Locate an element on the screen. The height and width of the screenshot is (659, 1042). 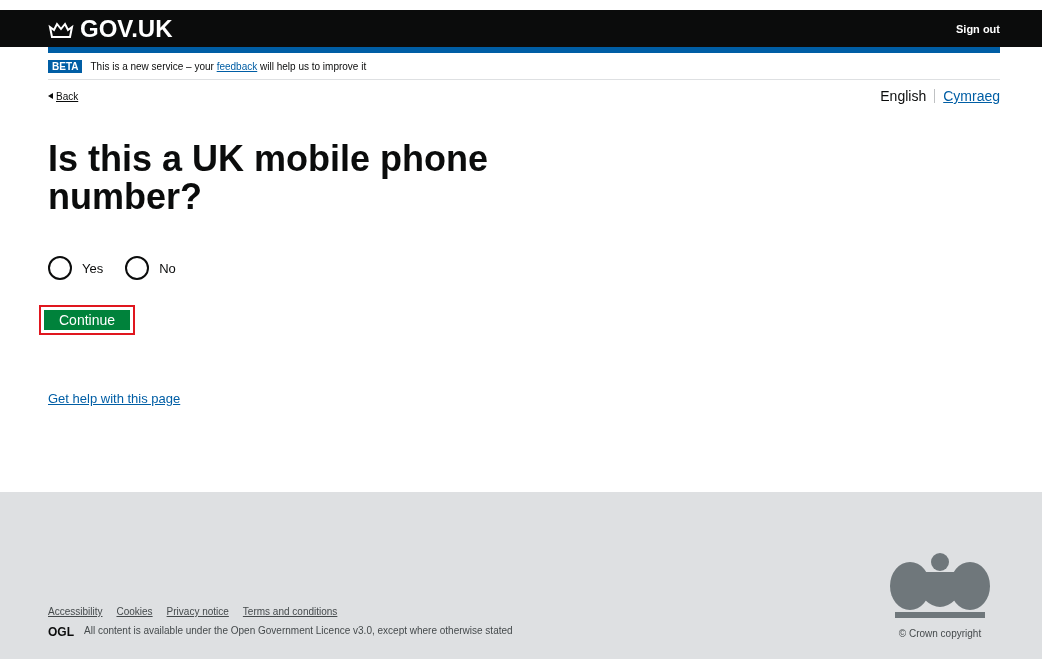
radio-label: No is located at coordinates (167, 268).